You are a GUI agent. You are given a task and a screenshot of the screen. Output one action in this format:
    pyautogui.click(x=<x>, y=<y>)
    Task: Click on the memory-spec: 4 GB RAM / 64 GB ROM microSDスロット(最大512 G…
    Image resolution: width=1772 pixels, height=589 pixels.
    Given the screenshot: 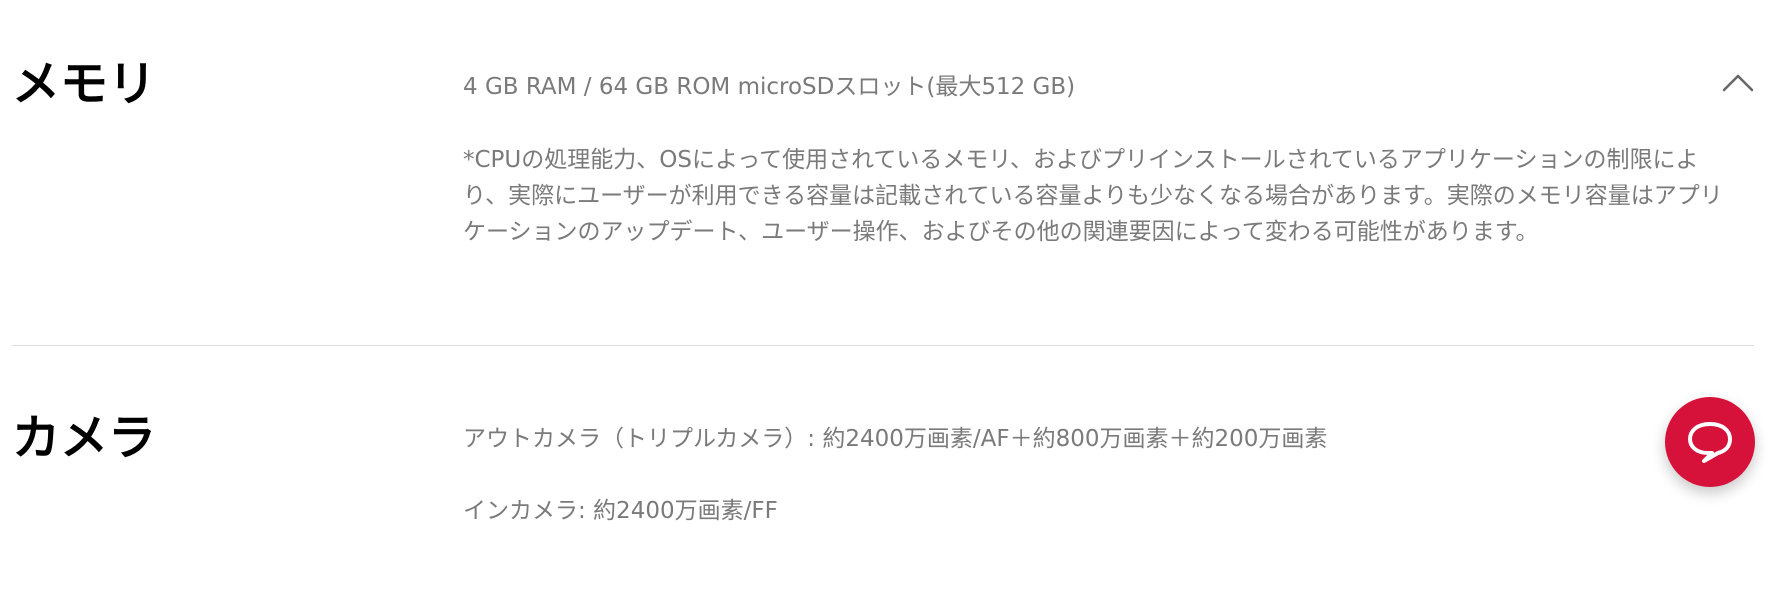 What is the action you would take?
    pyautogui.click(x=769, y=87)
    